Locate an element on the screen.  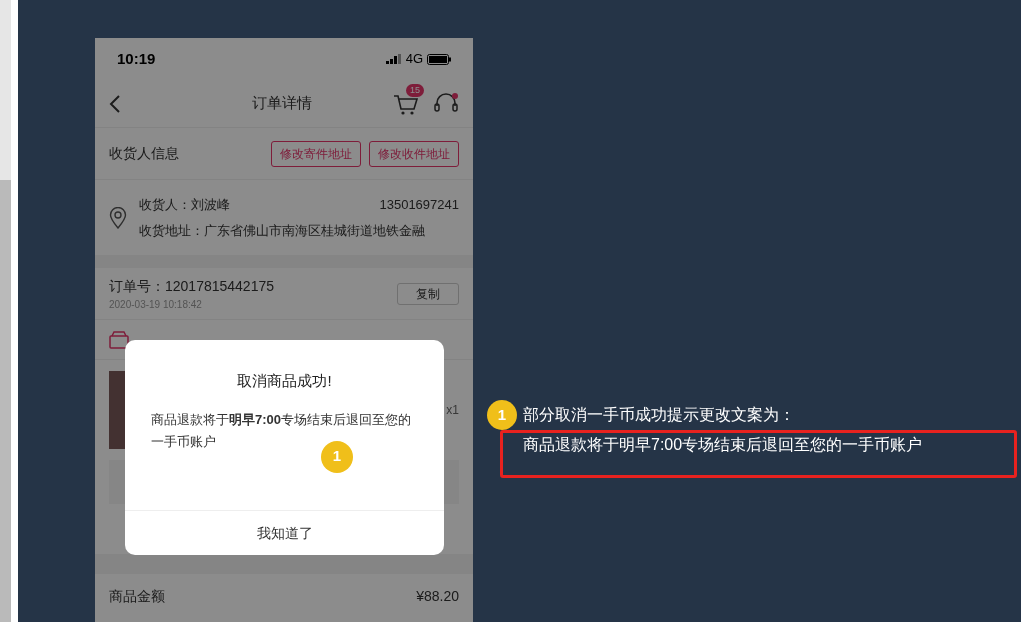
order-number: 订单号：12017815442175 is located at coordinates (192, 286).